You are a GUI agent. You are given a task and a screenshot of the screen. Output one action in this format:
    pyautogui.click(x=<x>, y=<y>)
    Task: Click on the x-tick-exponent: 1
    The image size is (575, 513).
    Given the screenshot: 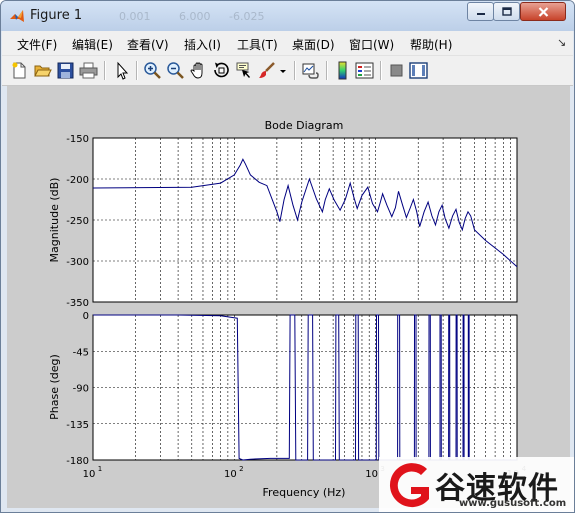 What is the action you would take?
    pyautogui.click(x=100, y=469)
    